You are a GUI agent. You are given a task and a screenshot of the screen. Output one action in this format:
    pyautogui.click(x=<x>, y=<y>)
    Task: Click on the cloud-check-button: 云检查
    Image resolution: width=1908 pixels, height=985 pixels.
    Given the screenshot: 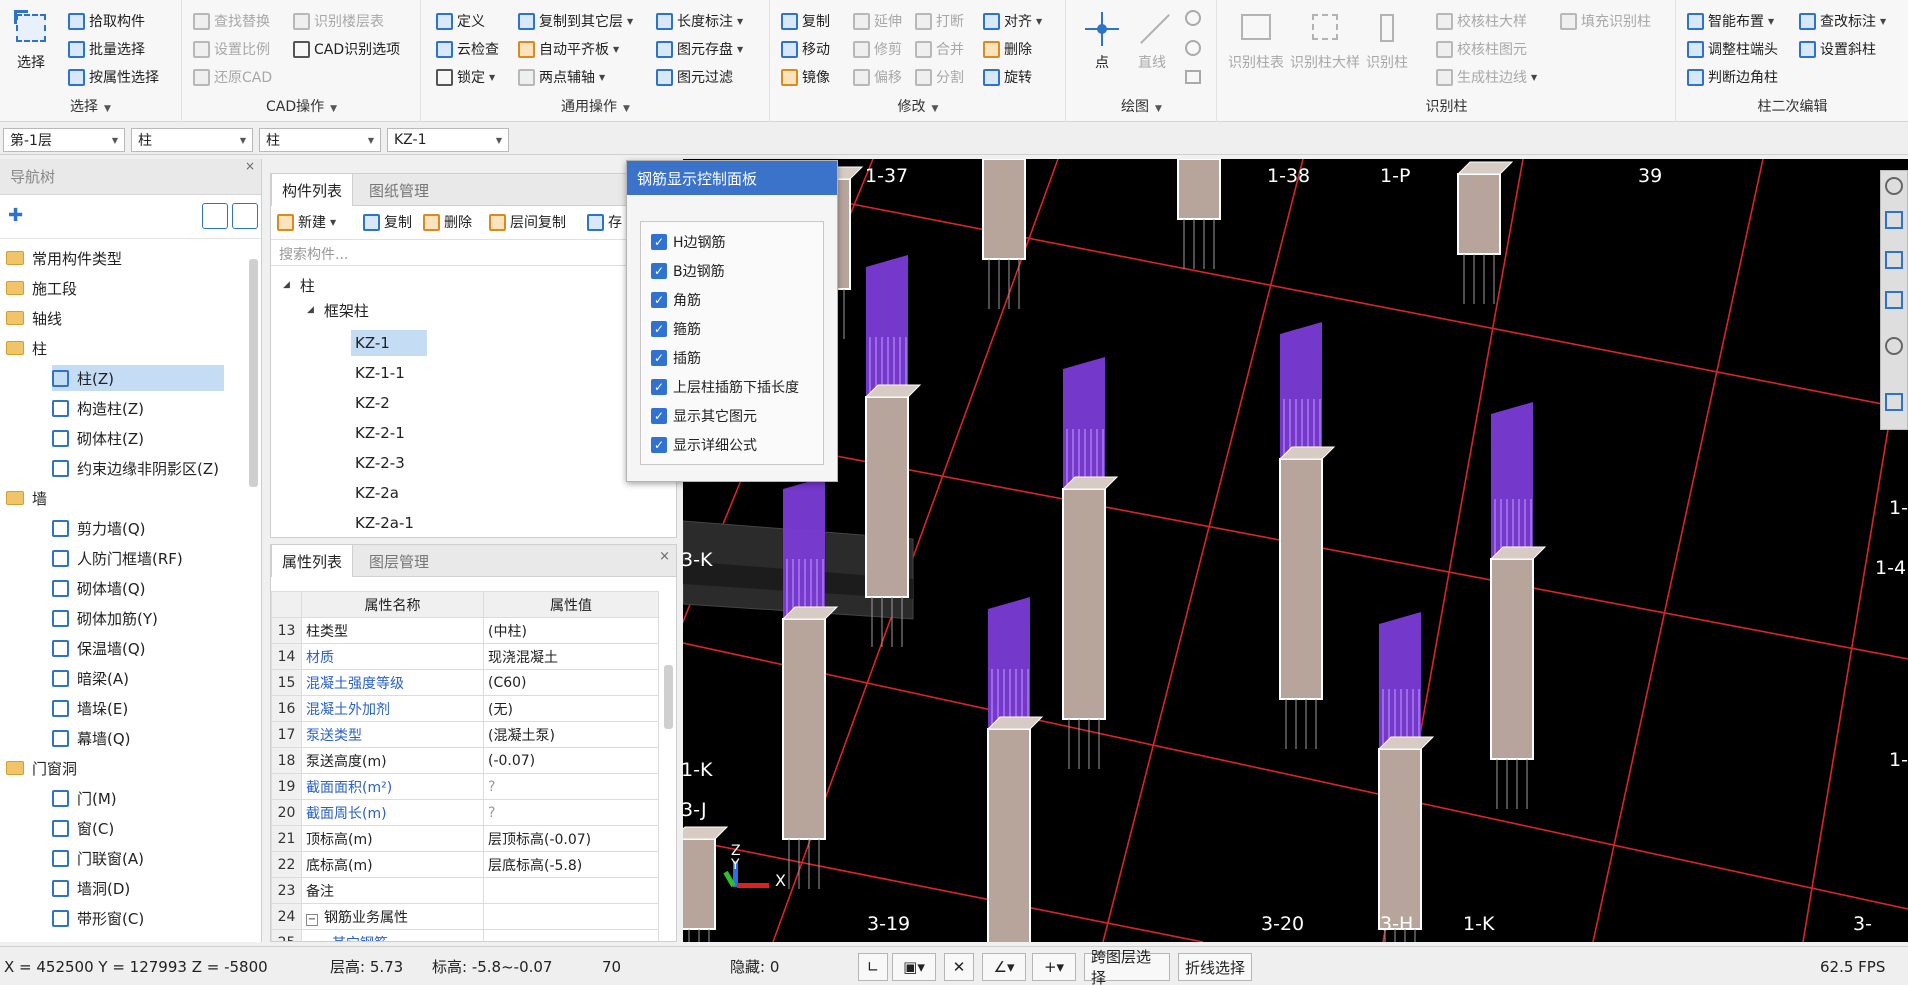 What is the action you would take?
    pyautogui.click(x=467, y=49)
    